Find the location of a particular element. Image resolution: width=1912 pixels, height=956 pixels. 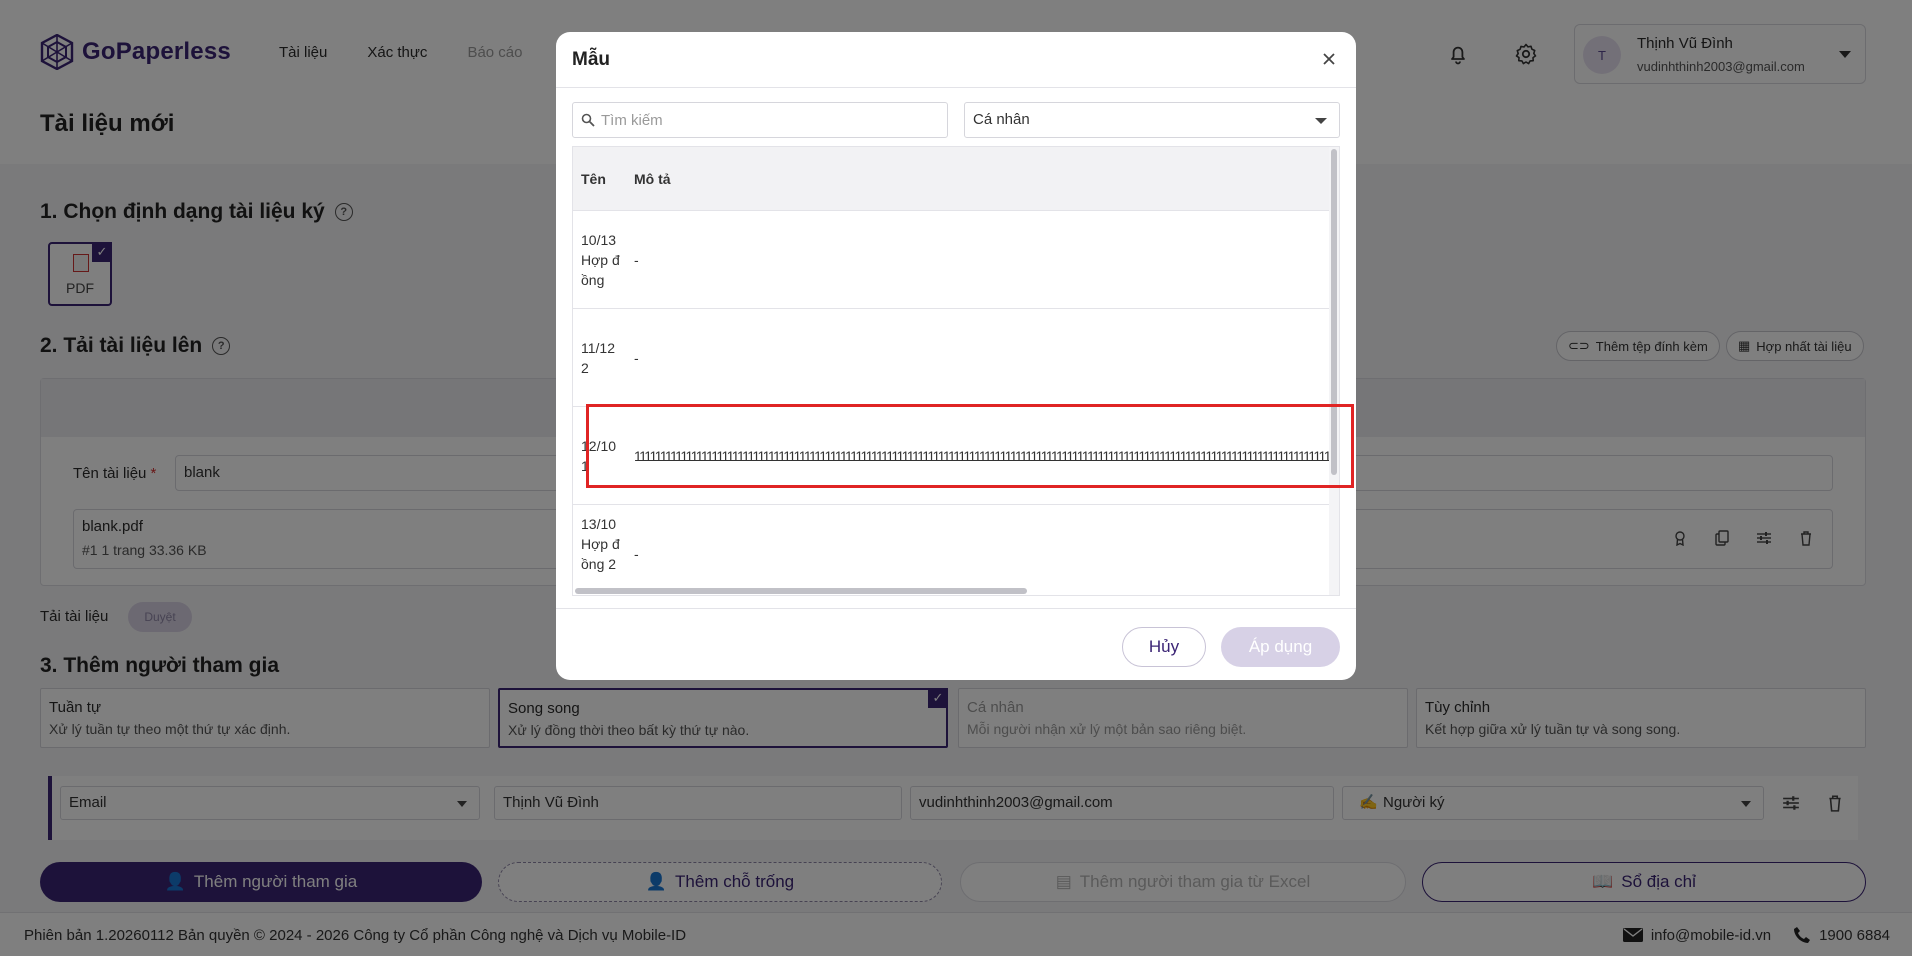

cell-name: 10/13 Hợp đồng is located at coordinates (600, 260).